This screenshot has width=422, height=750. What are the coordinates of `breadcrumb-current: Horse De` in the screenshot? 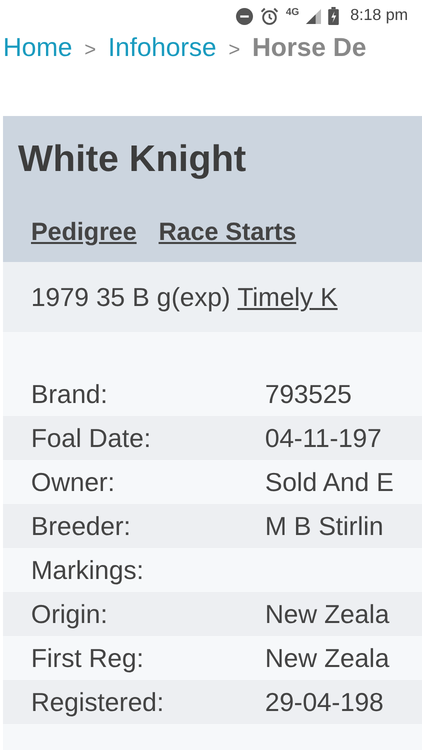 It's located at (309, 47).